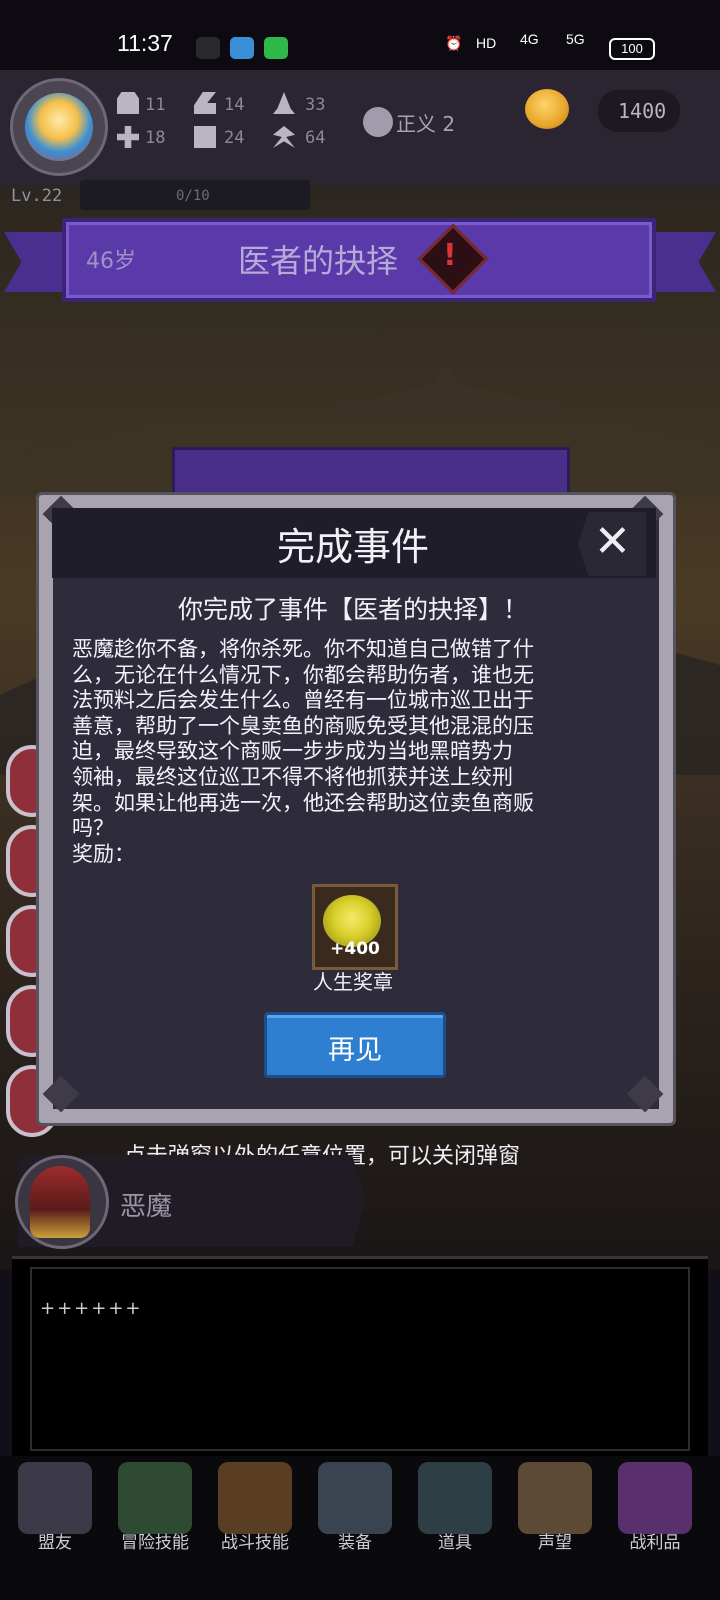 The width and height of the screenshot is (720, 1600). What do you see at coordinates (208, 48) in the screenshot?
I see `wechat-icon` at bounding box center [208, 48].